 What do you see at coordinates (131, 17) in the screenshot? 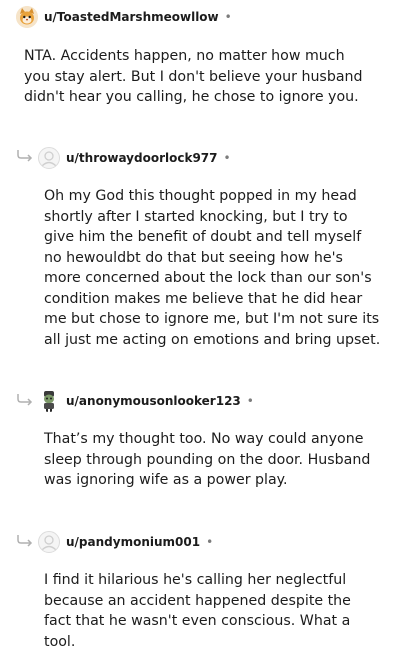
I see `comment-username: u/ToastedMarshmeowllow` at bounding box center [131, 17].